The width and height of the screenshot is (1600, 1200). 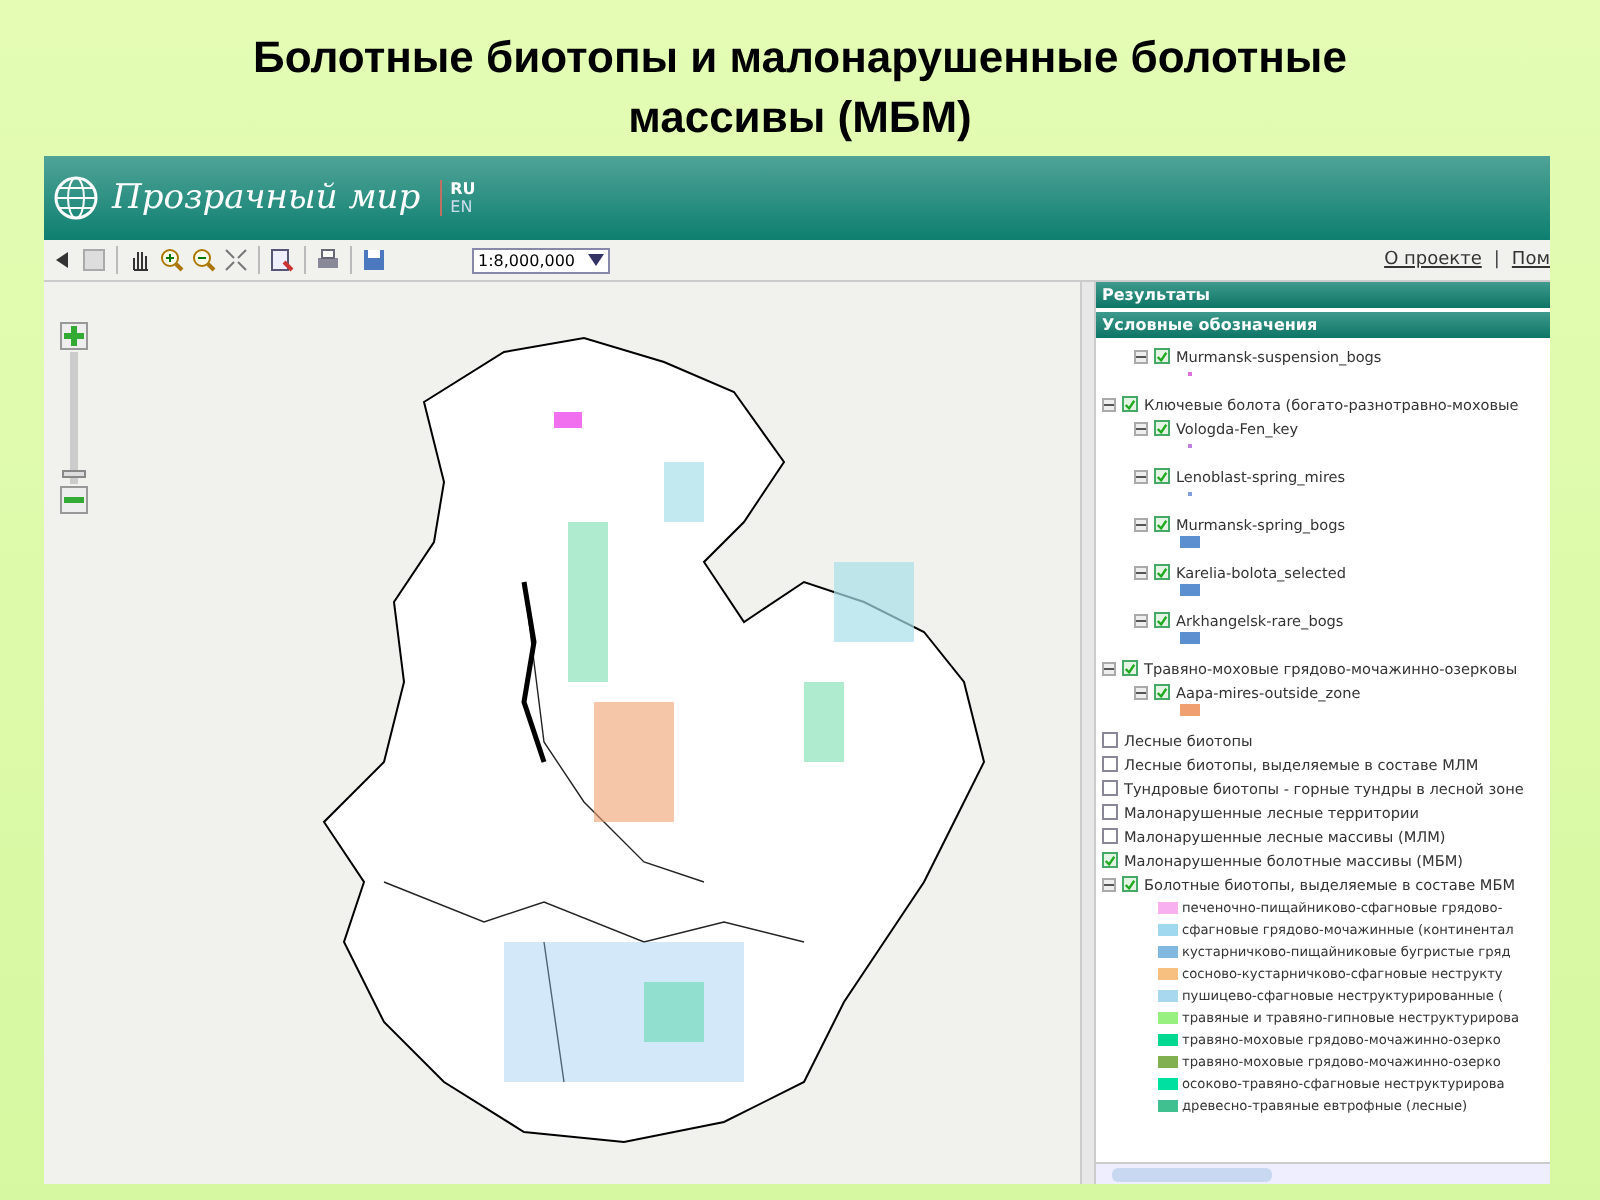 What do you see at coordinates (800, 88) in the screenshot?
I see `slide-title: Болотные биотопы и малонарушенные болотные массивы (МБМ)` at bounding box center [800, 88].